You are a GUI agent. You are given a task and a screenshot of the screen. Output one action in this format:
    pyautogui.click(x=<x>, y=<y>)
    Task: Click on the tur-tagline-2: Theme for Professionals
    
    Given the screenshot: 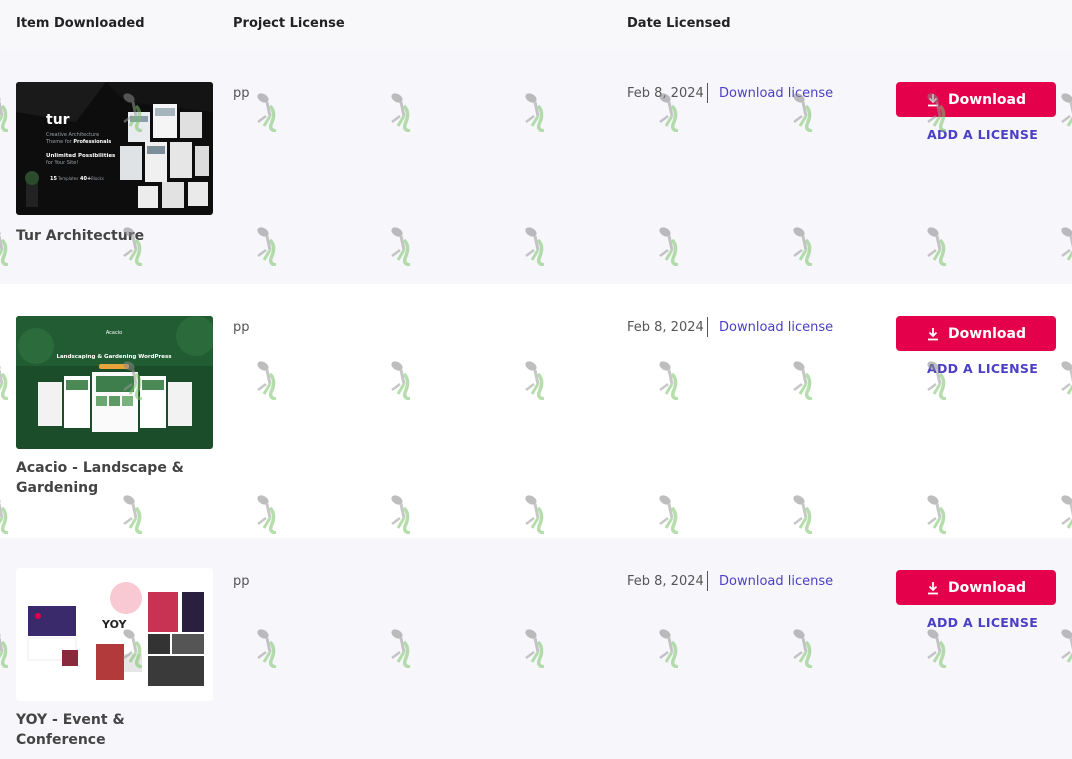 What is the action you would take?
    pyautogui.click(x=78, y=142)
    